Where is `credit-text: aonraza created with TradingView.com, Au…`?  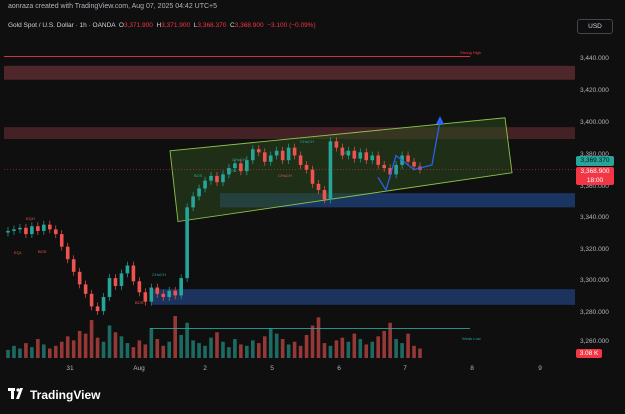 credit-text: aonraza created with TradingView.com, Au… is located at coordinates (113, 6).